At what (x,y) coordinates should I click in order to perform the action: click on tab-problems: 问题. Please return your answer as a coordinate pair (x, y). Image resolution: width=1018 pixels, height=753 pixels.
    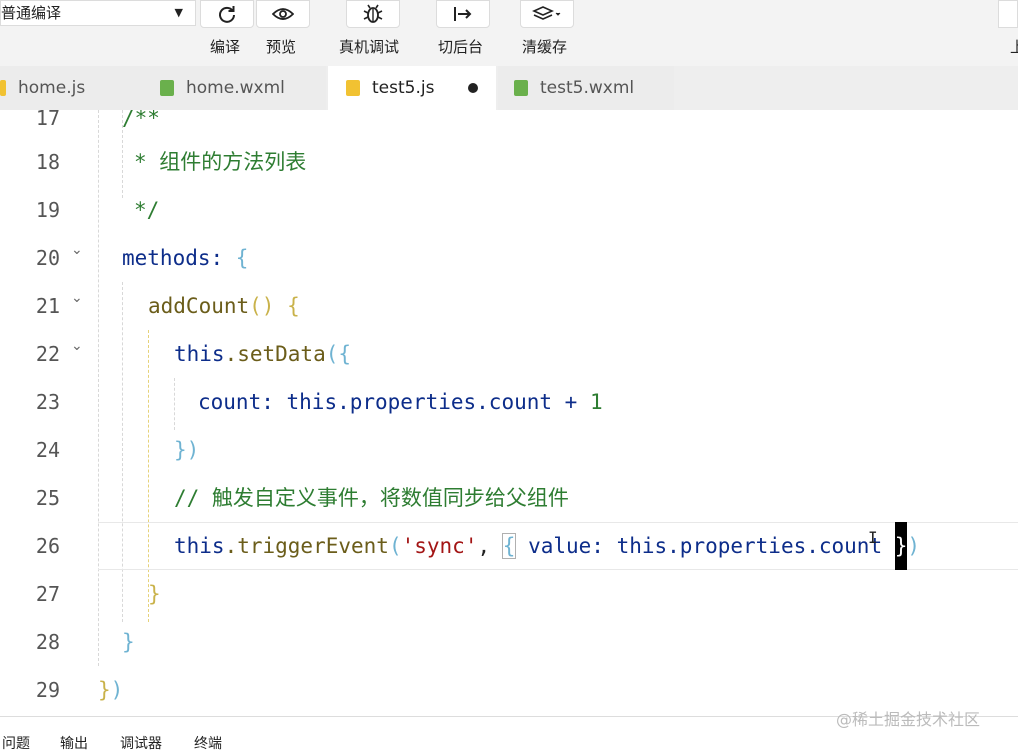
    Looking at the image, I should click on (16, 743).